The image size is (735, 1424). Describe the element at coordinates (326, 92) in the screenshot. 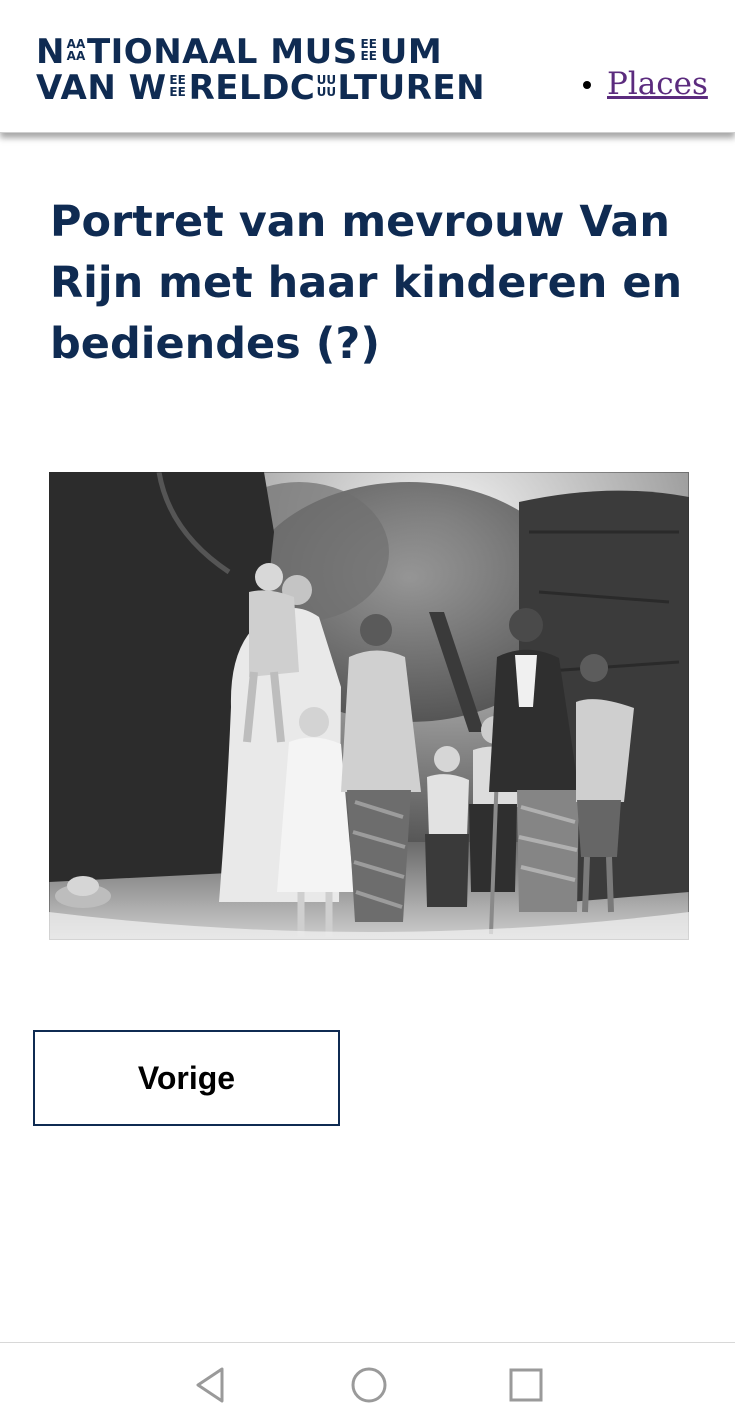

I see `logo-stack-bottom: UU` at that location.